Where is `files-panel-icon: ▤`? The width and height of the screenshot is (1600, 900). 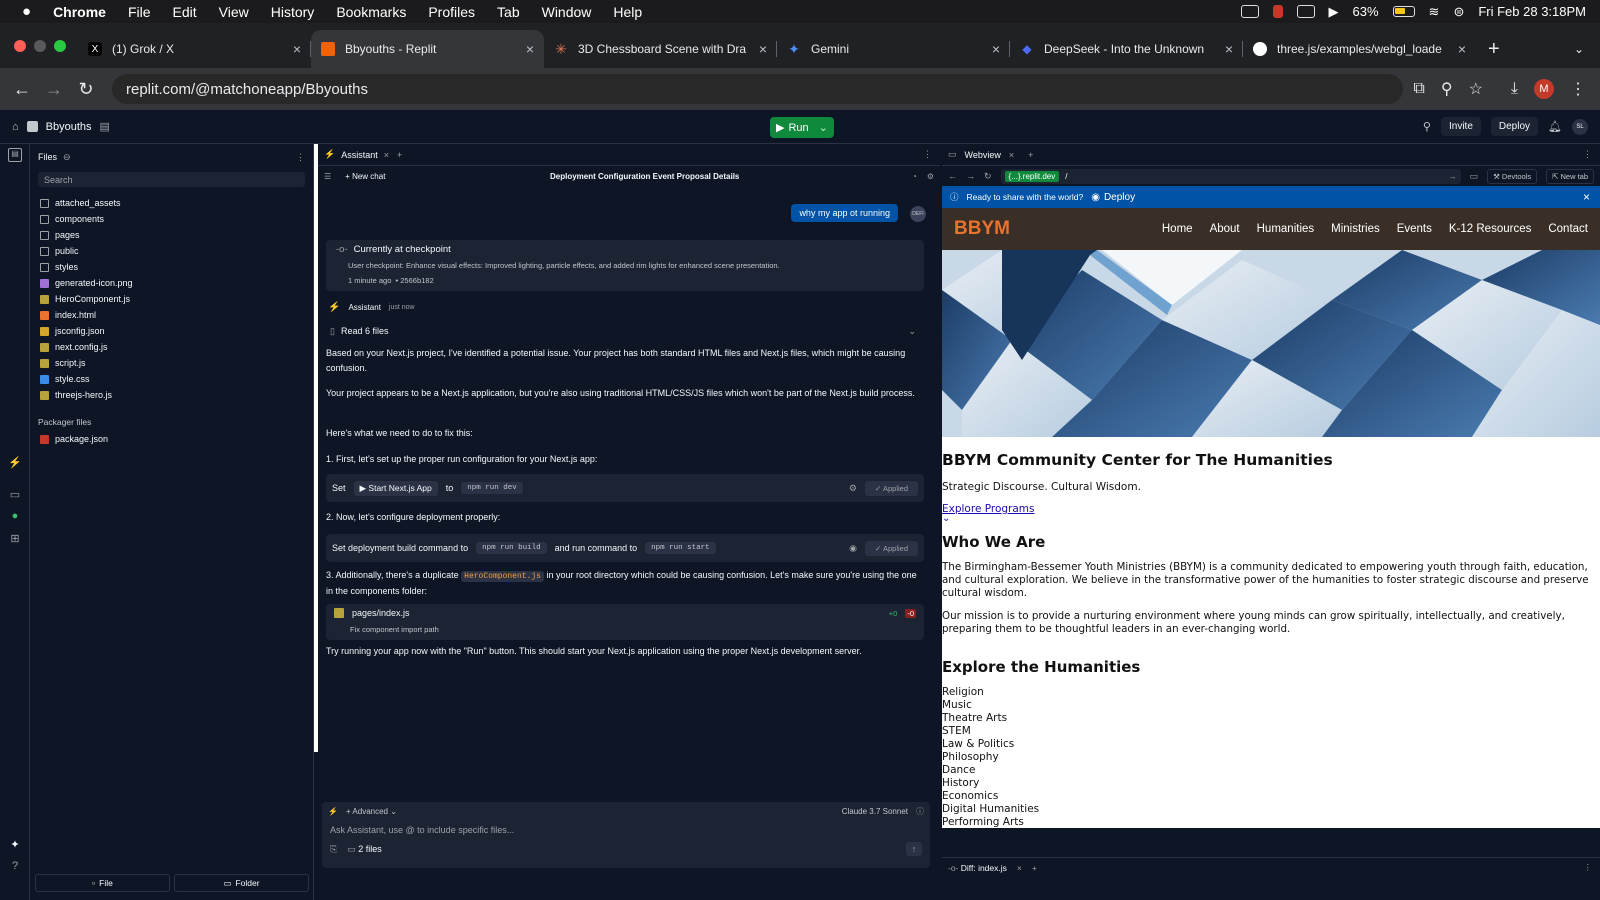
files-panel-icon: ▤ is located at coordinates (15, 155).